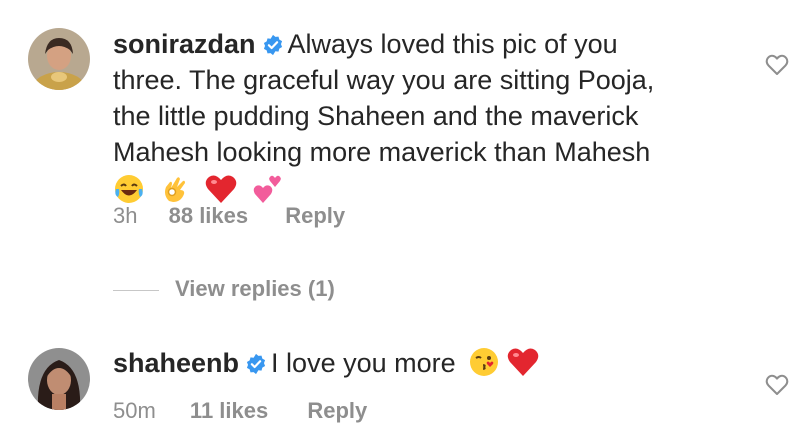 The image size is (807, 442). I want to click on kiss-emoji-icon, so click(483, 362).